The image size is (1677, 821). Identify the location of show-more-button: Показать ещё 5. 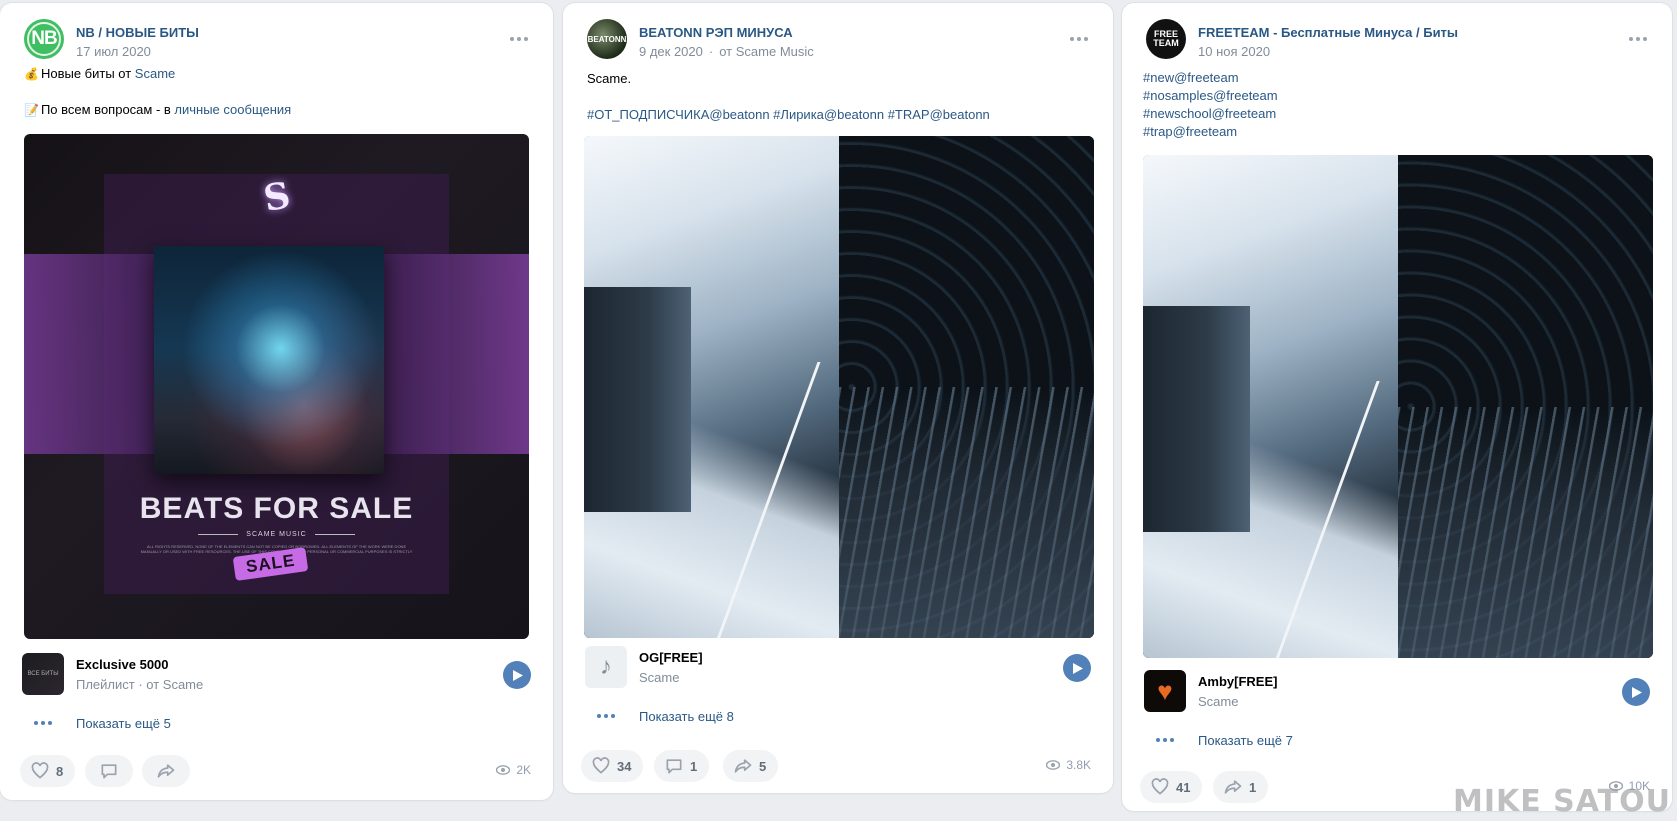
(276, 724).